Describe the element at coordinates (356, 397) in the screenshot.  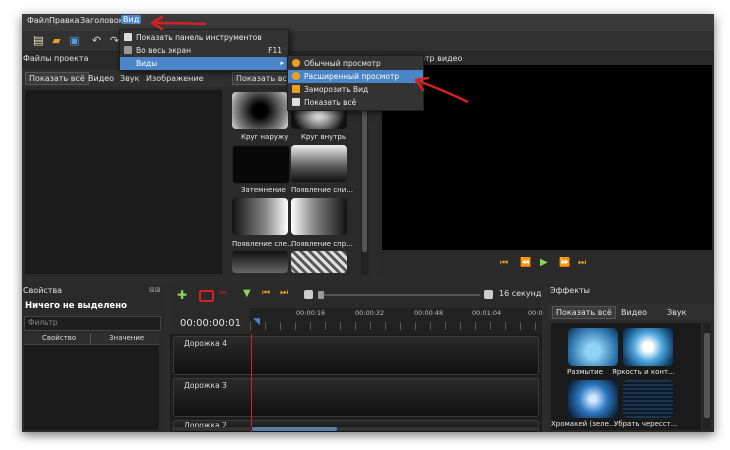
I see `track-3: Дорожка 3` at that location.